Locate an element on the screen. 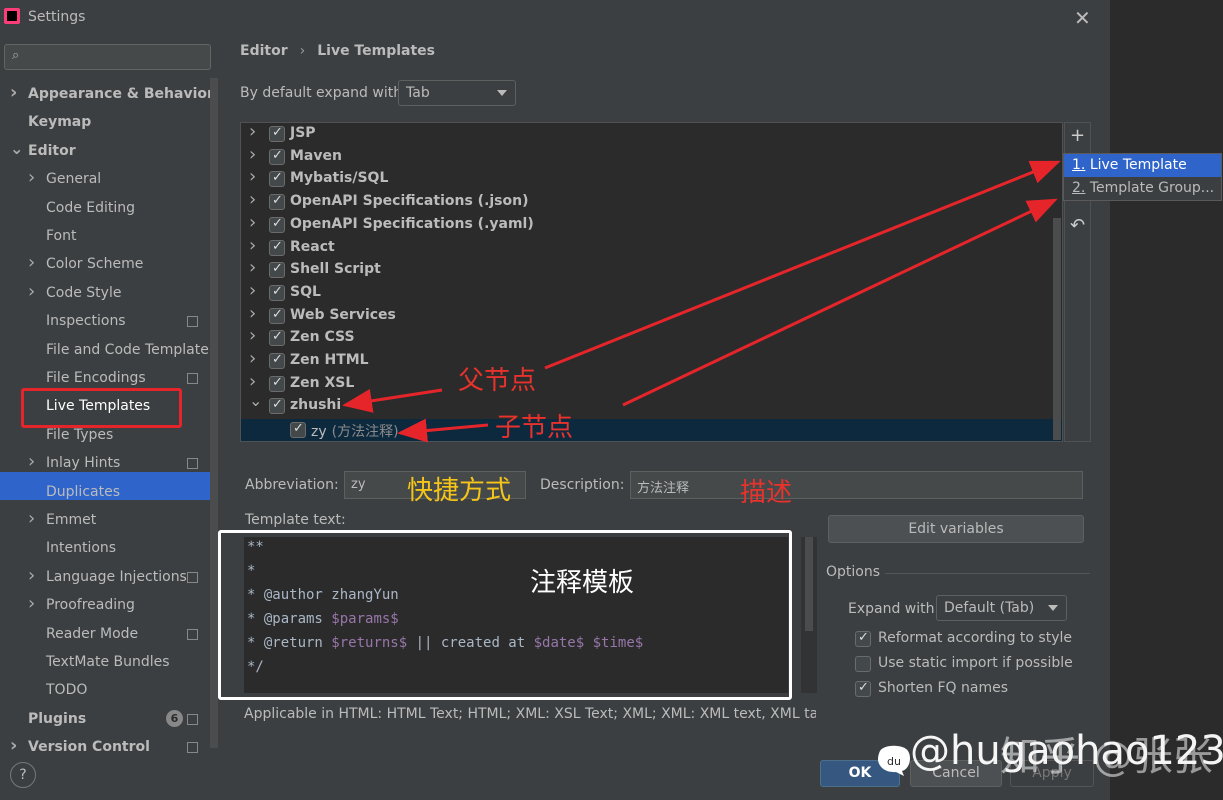 The image size is (1223, 800). annotation-shortcut: 快捷方式 is located at coordinates (459, 491).